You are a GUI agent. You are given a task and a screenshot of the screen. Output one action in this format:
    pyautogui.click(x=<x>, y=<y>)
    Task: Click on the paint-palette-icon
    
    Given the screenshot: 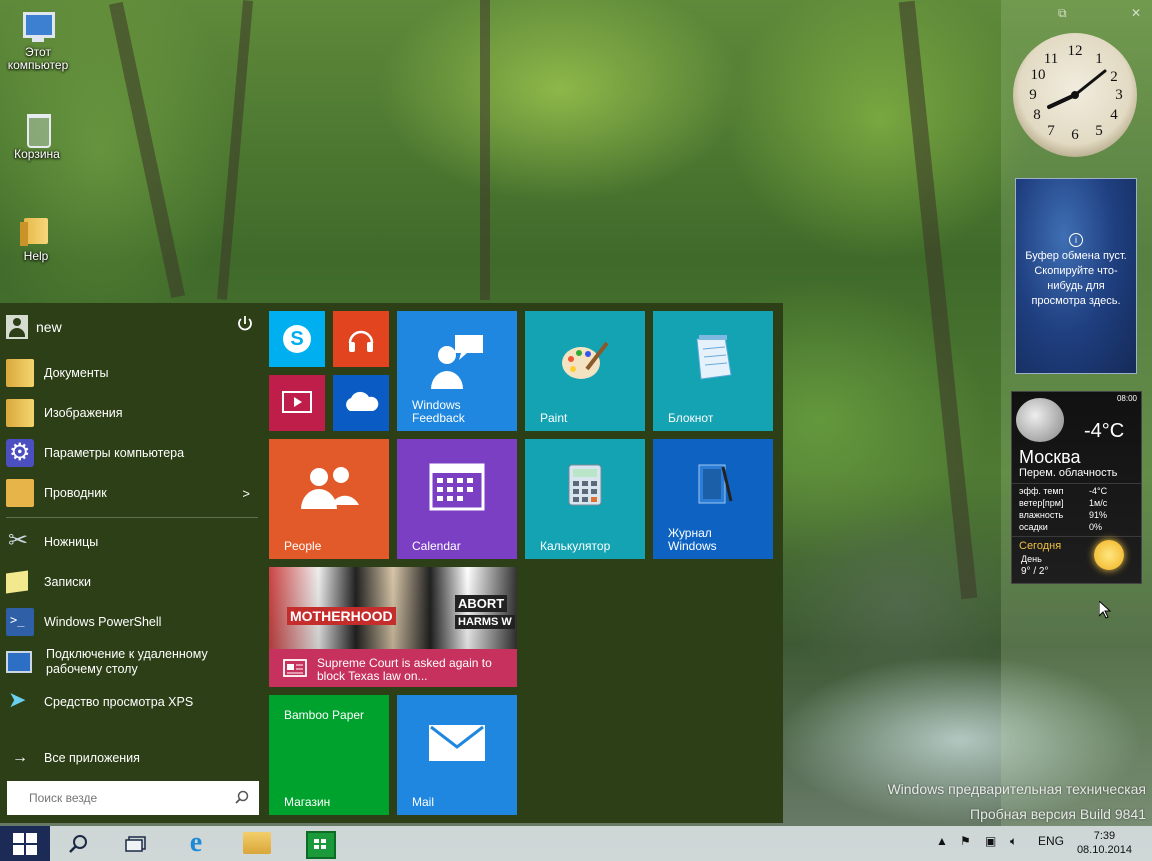 What is the action you would take?
    pyautogui.click(x=585, y=360)
    